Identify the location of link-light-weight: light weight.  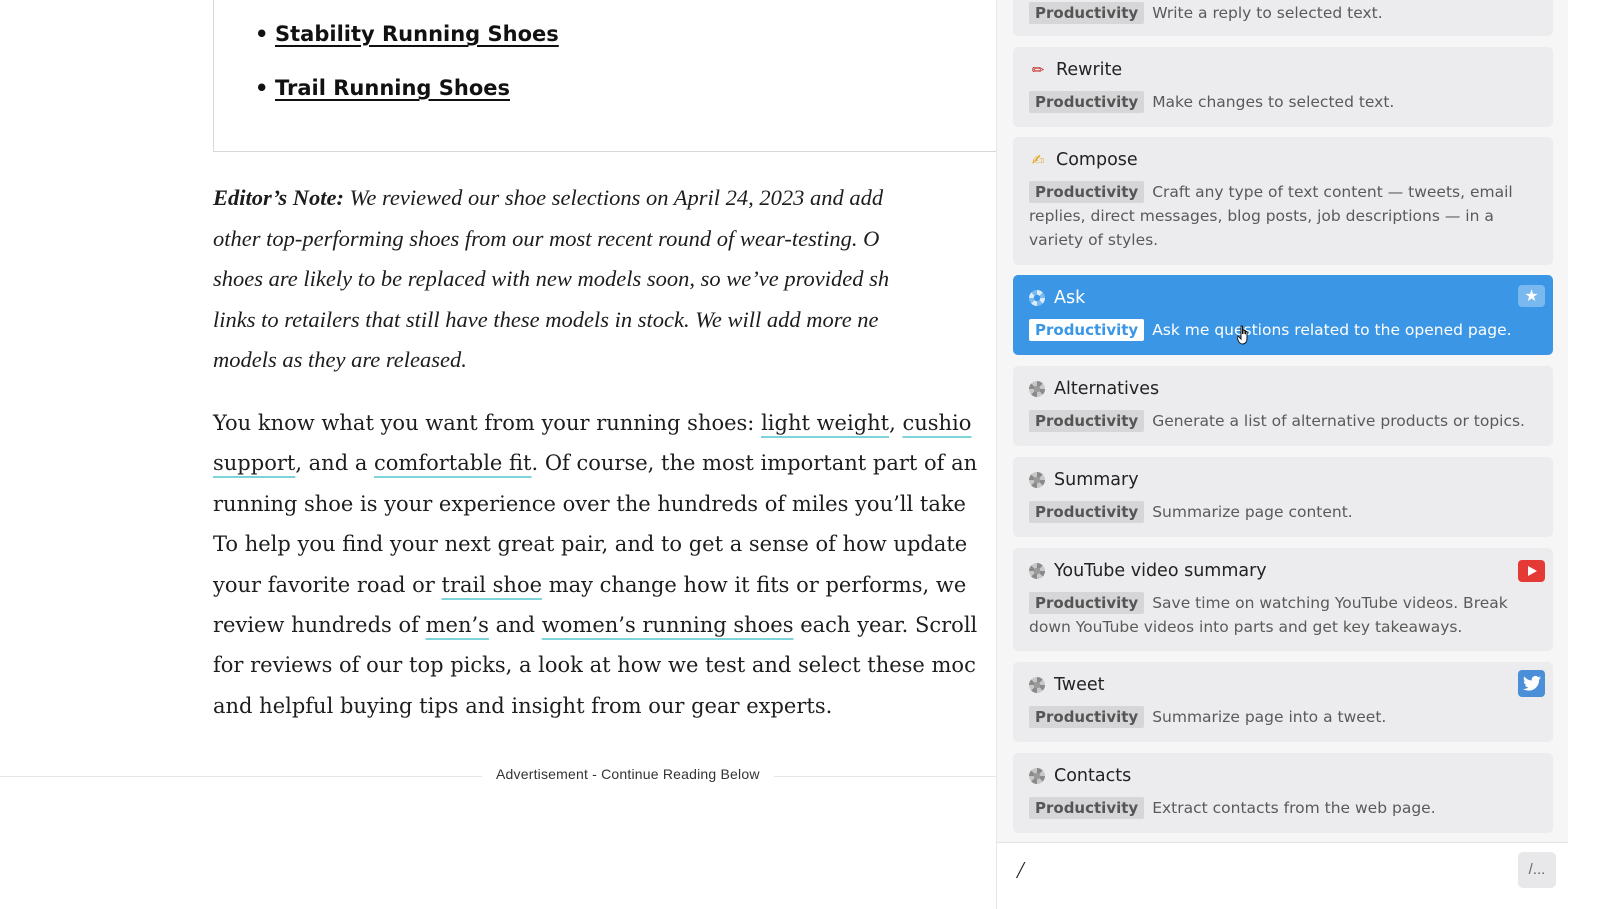
(825, 423).